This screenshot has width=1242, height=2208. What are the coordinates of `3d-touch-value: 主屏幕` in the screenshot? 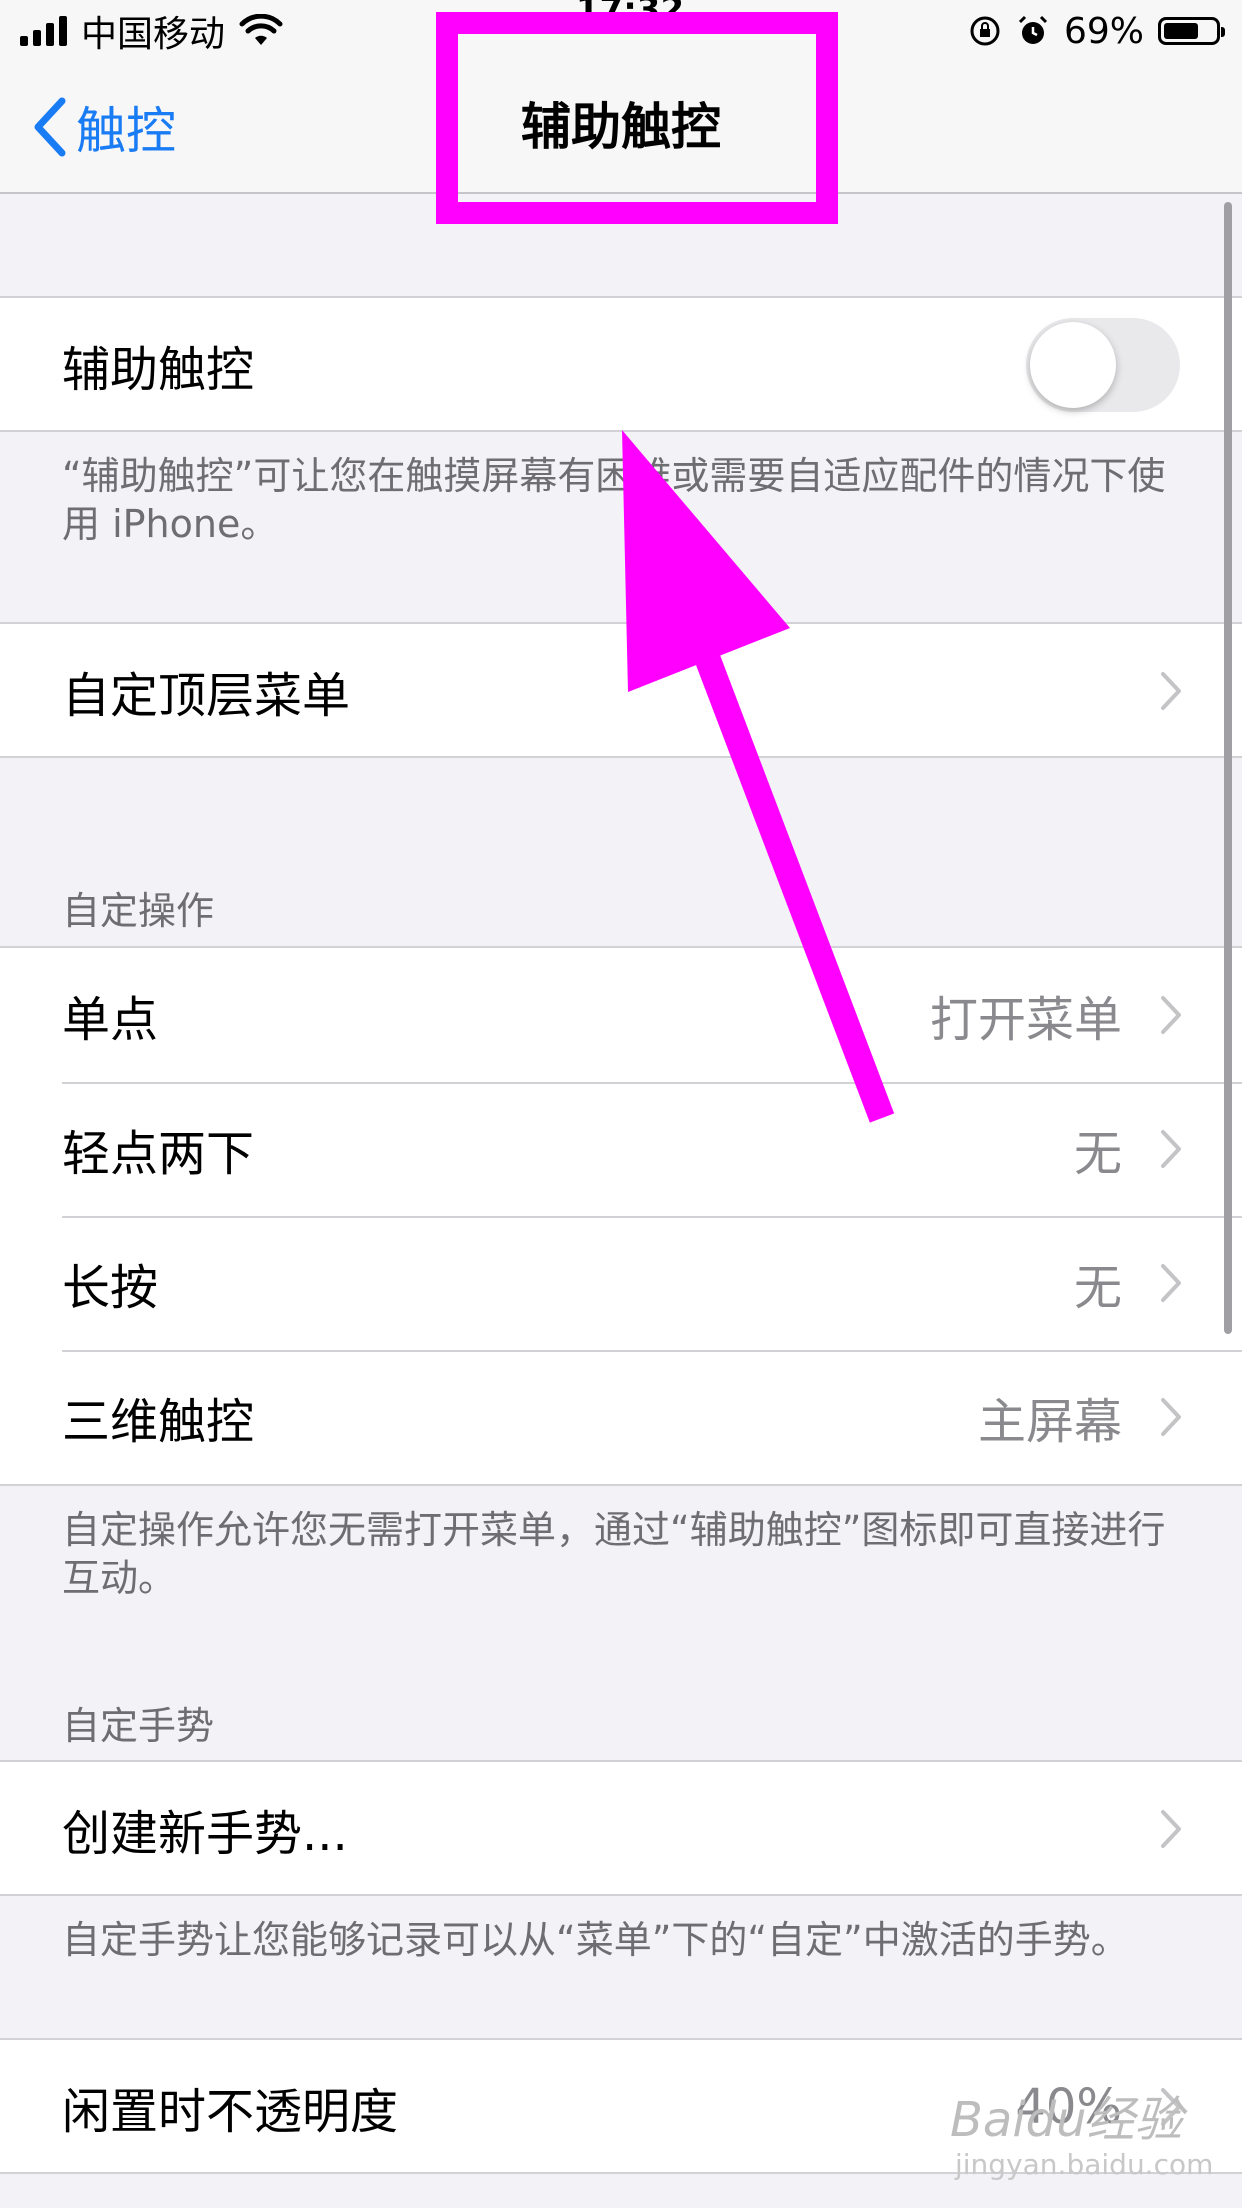 It's located at (1049, 1422).